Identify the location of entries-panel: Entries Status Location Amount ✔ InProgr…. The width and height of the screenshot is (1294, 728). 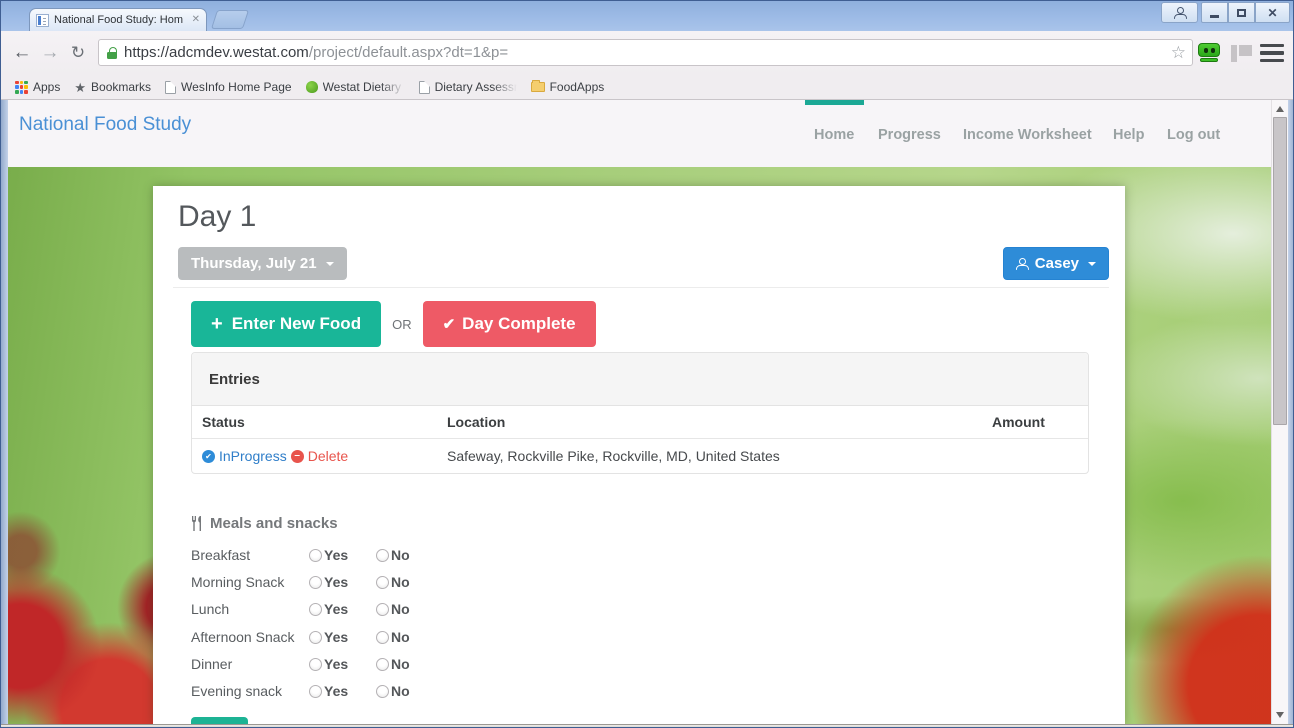
(640, 413).